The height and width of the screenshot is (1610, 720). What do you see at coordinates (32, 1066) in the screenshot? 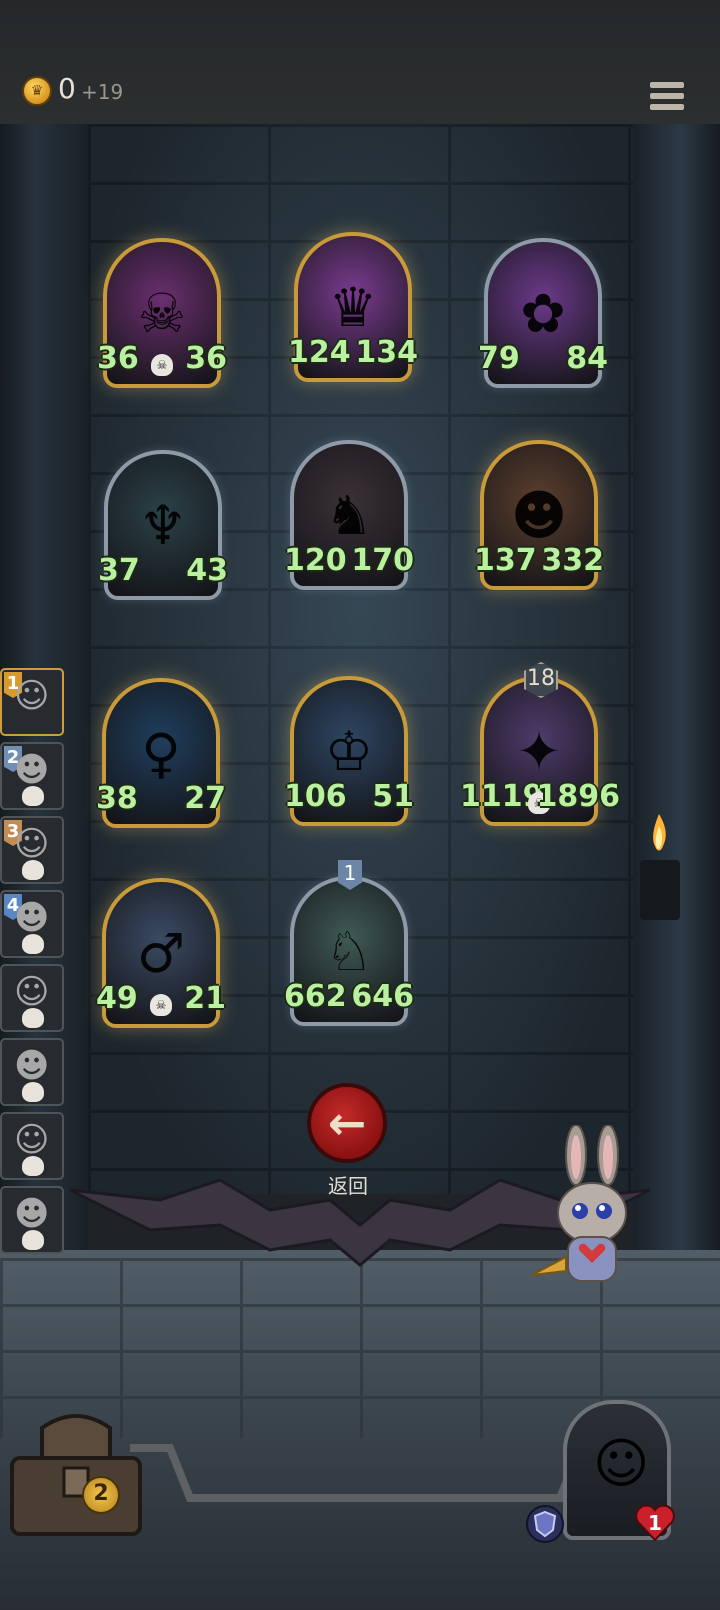
I see `ghost-face-icon: ☻` at bounding box center [32, 1066].